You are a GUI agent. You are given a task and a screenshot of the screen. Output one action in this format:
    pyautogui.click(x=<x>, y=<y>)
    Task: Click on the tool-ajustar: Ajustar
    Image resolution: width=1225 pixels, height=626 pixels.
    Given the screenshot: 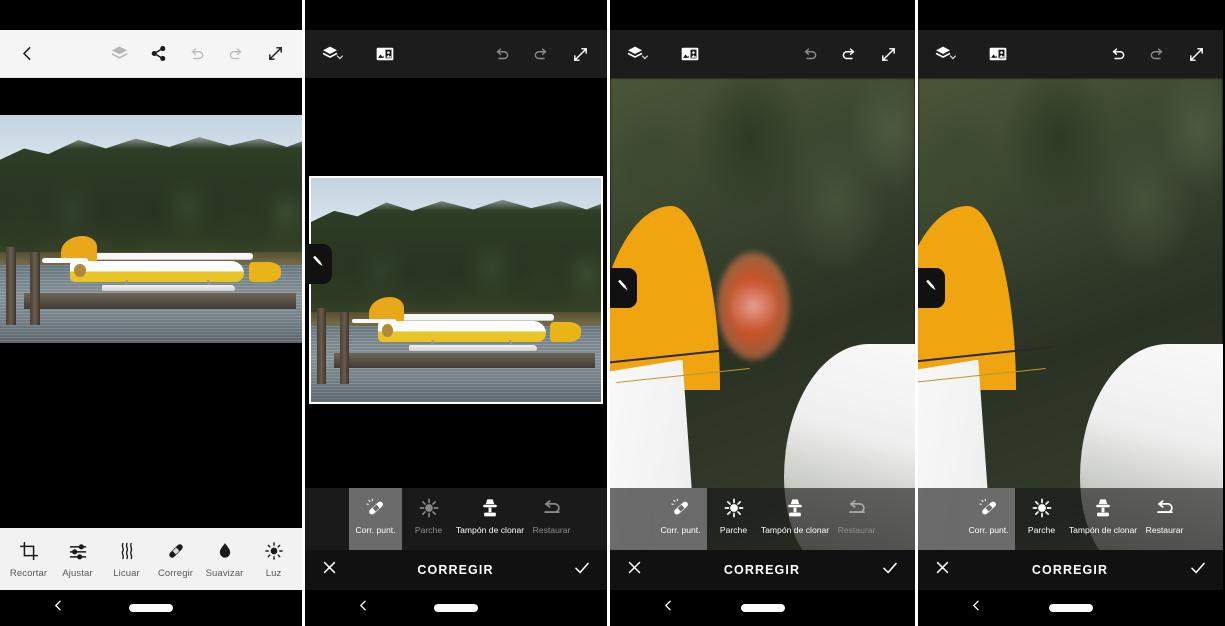 What is the action you would take?
    pyautogui.click(x=77, y=559)
    